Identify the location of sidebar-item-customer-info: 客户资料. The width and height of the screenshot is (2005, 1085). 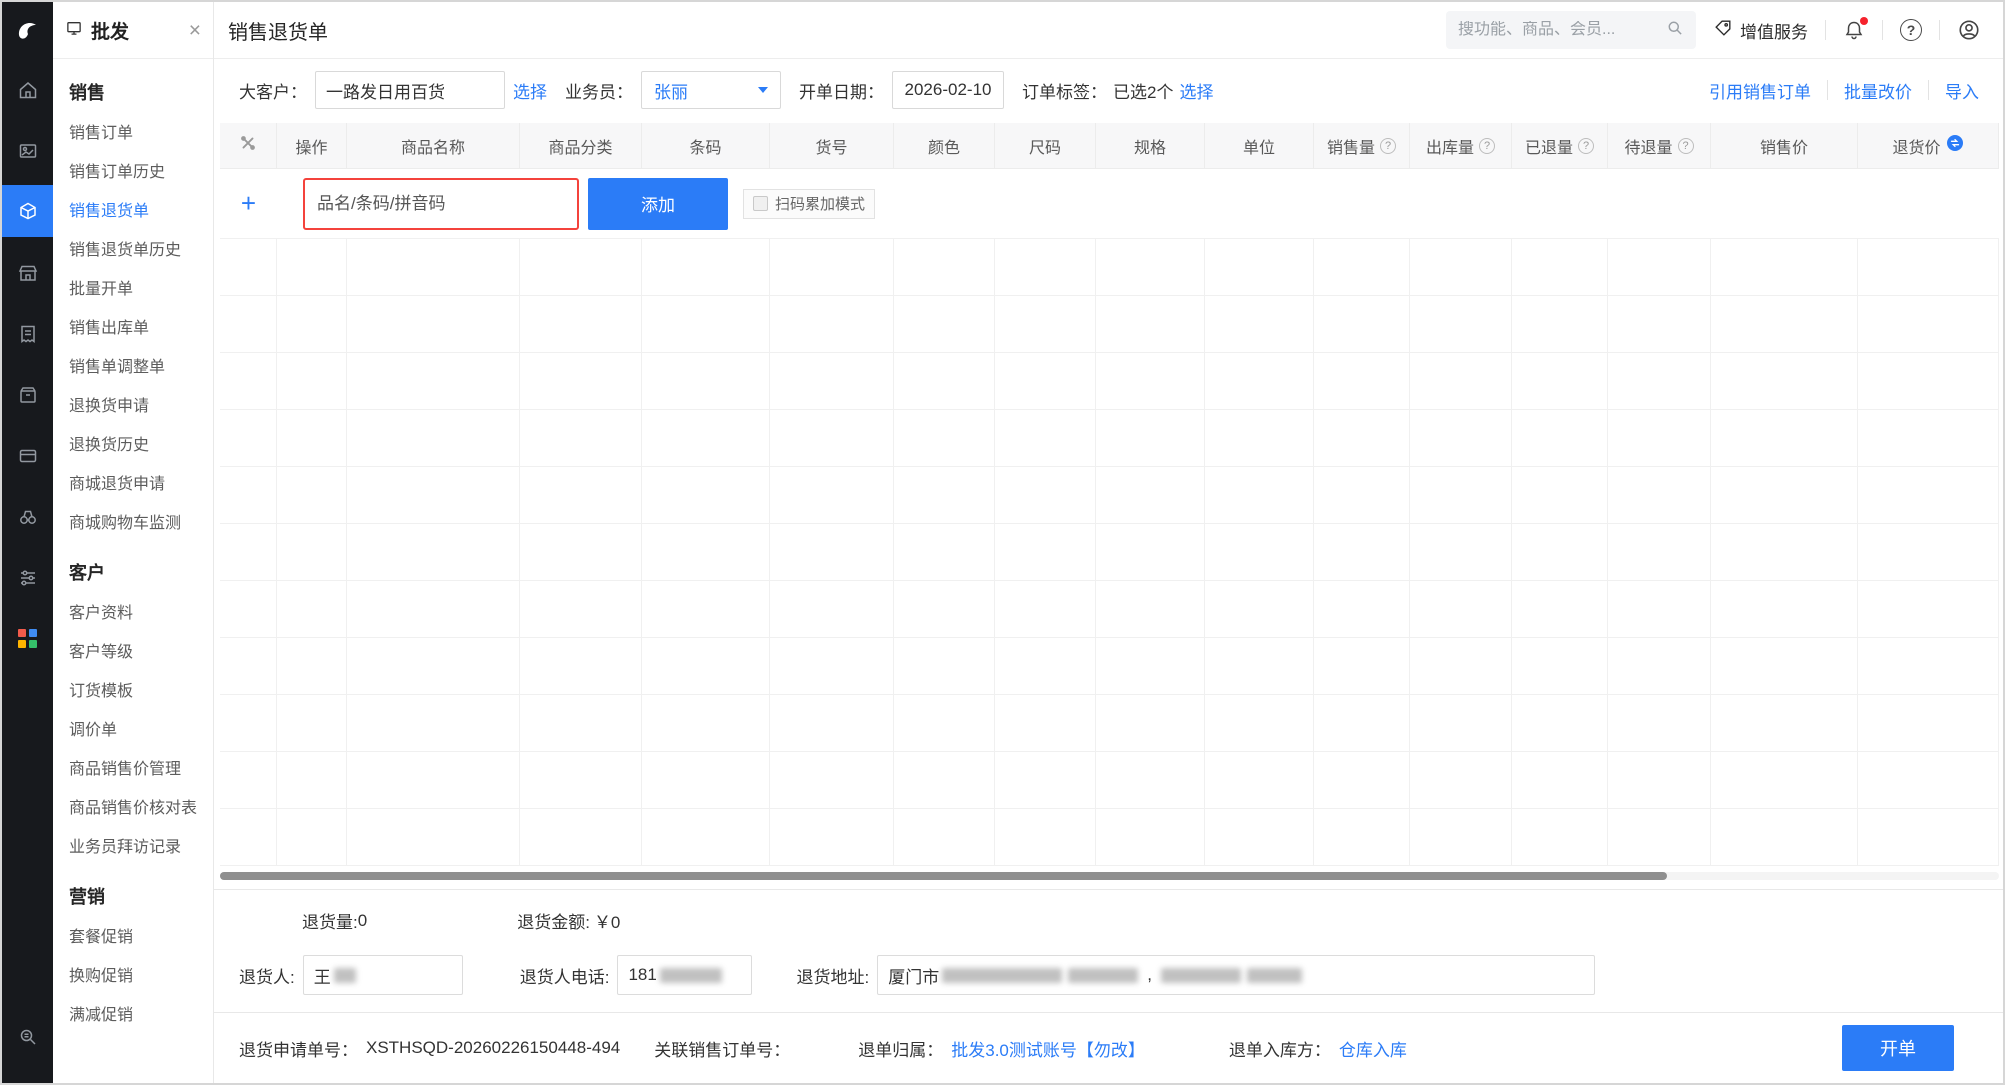
(133, 613).